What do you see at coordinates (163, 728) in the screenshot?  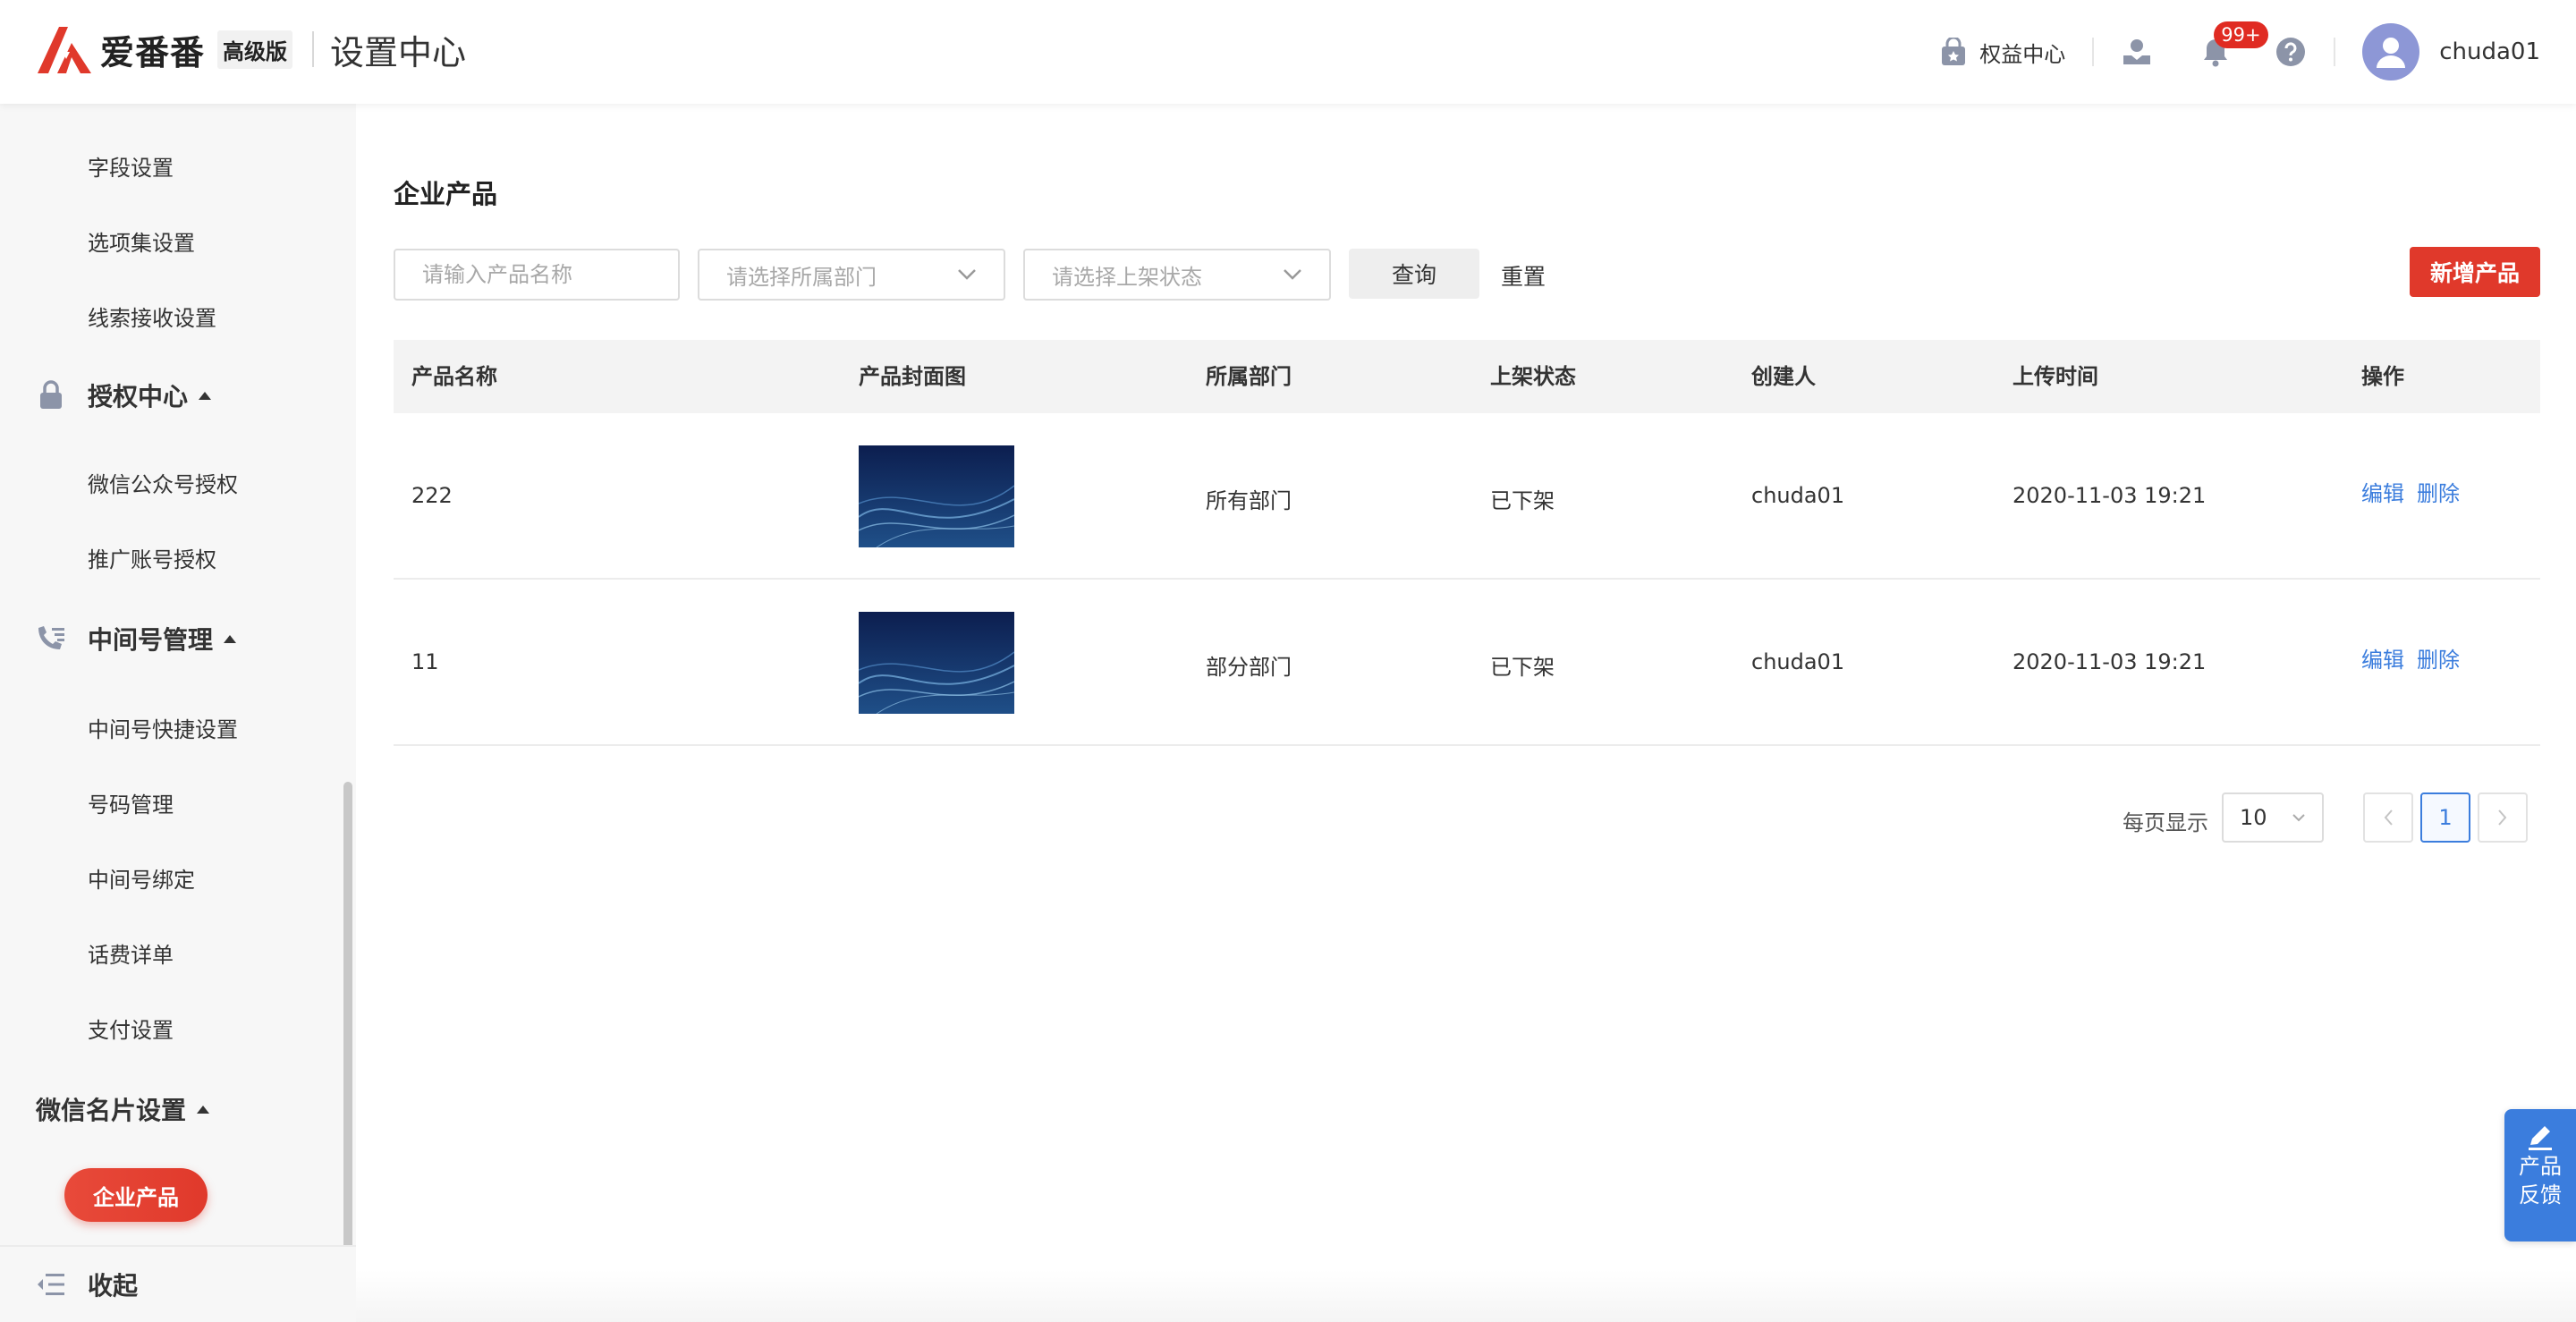 I see `sidebar-item-virtual-quick-settings: 中间号快捷设置` at bounding box center [163, 728].